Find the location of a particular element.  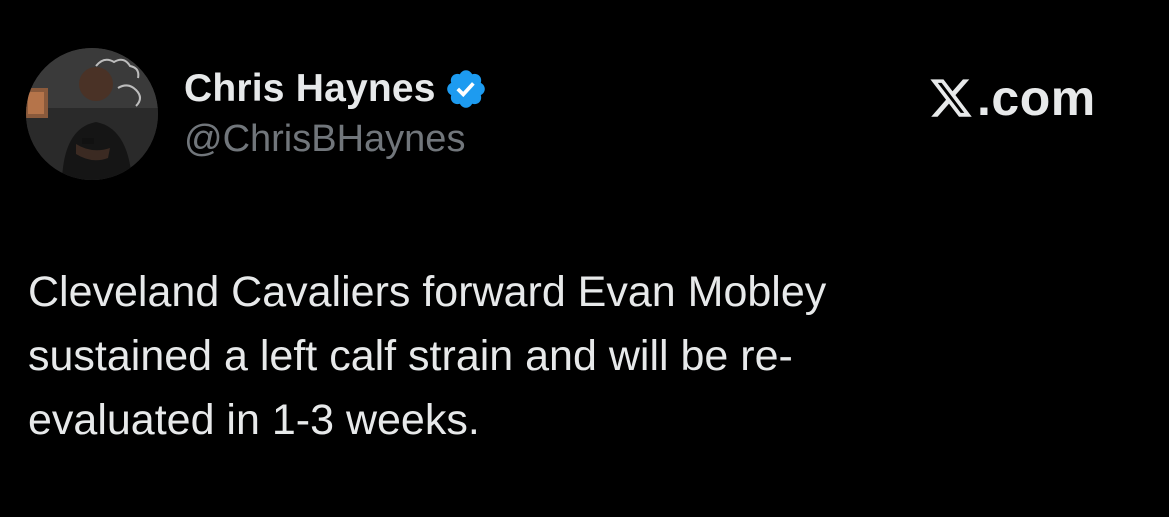

author-name-row: Chris Haynes is located at coordinates (336, 89).